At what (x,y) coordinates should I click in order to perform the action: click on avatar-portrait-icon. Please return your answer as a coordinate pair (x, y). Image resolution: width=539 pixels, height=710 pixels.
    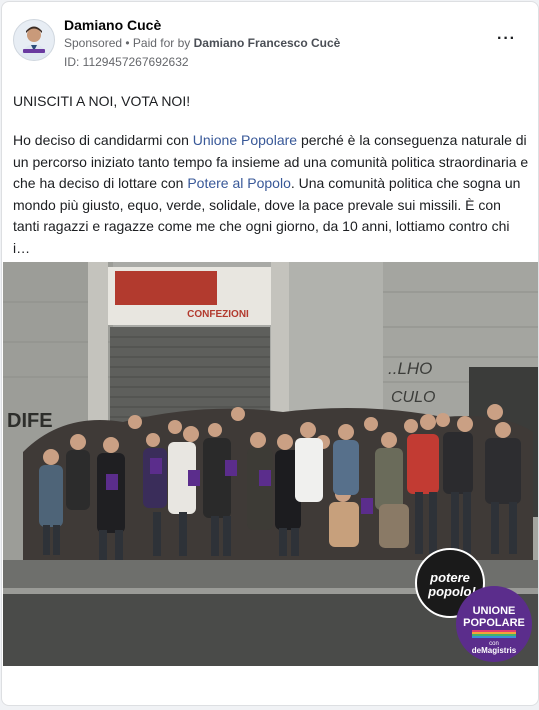
    Looking at the image, I should click on (34, 43).